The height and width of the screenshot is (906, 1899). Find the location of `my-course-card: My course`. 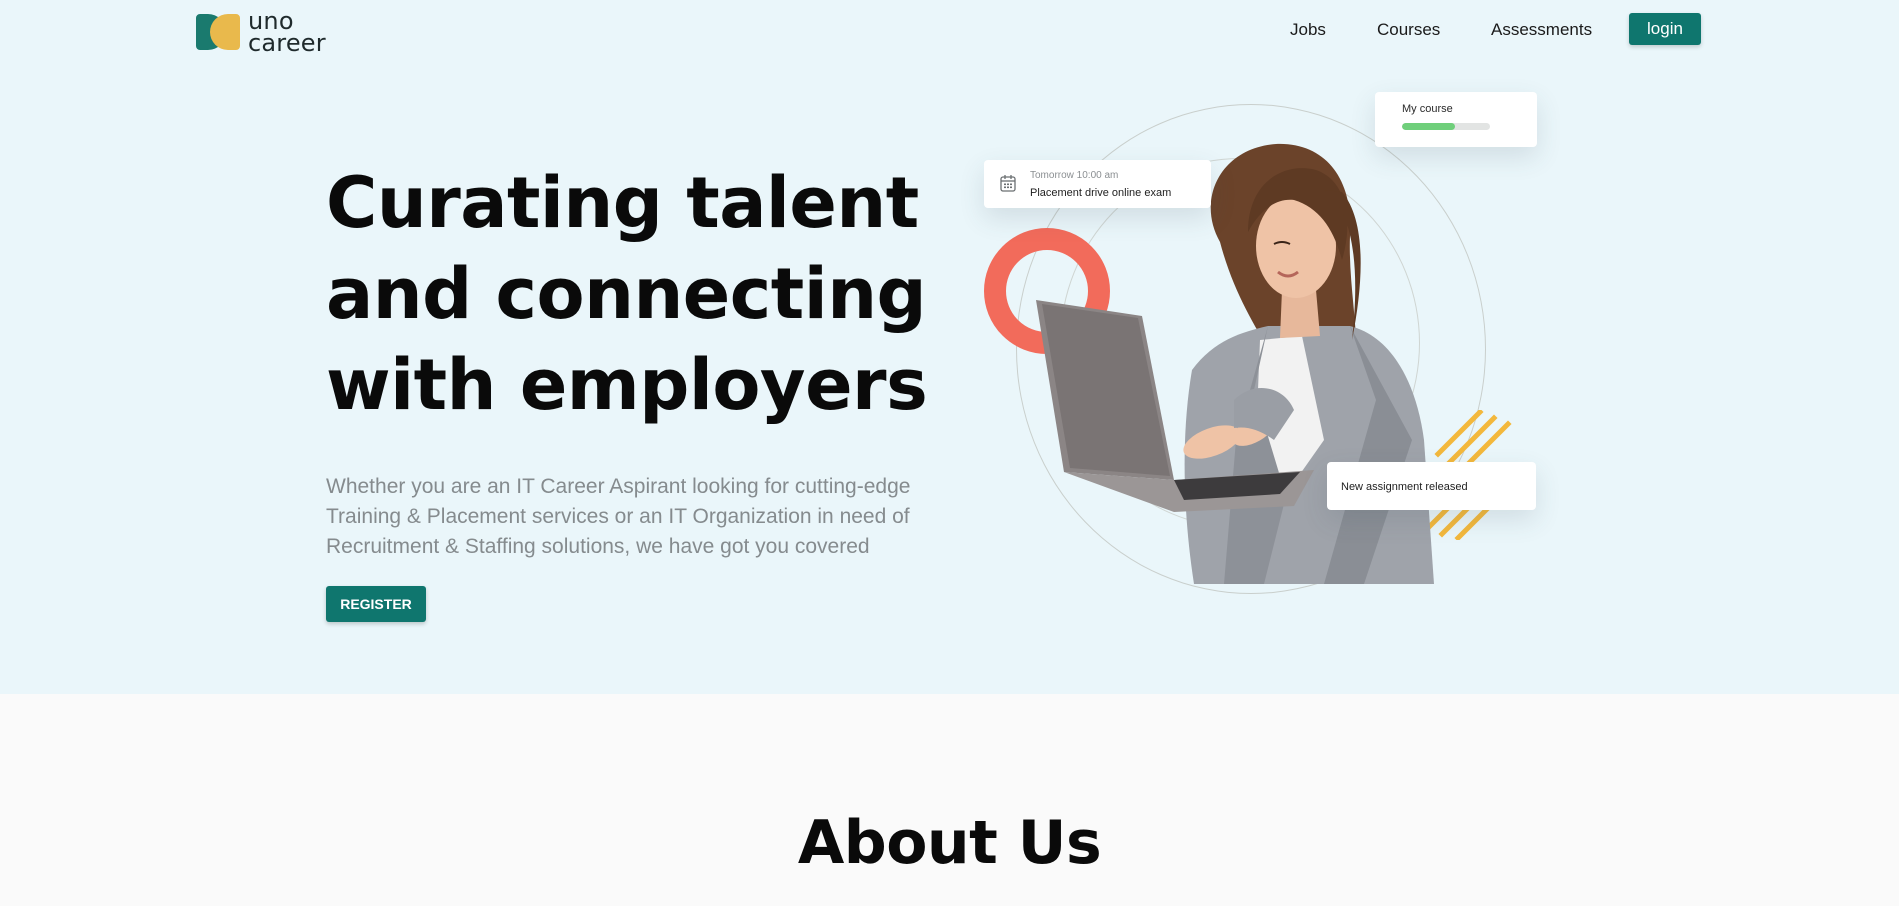

my-course-card: My course is located at coordinates (1456, 119).